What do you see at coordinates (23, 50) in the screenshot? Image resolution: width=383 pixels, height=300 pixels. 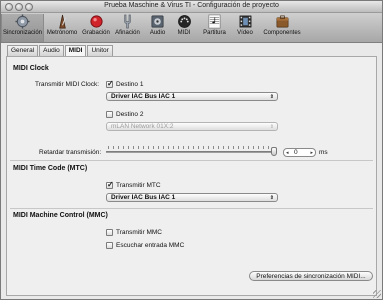 I see `tab-general: General` at bounding box center [23, 50].